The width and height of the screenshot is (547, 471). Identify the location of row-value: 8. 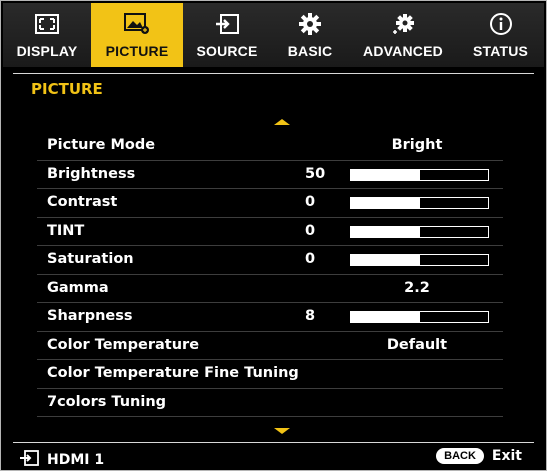
(310, 316).